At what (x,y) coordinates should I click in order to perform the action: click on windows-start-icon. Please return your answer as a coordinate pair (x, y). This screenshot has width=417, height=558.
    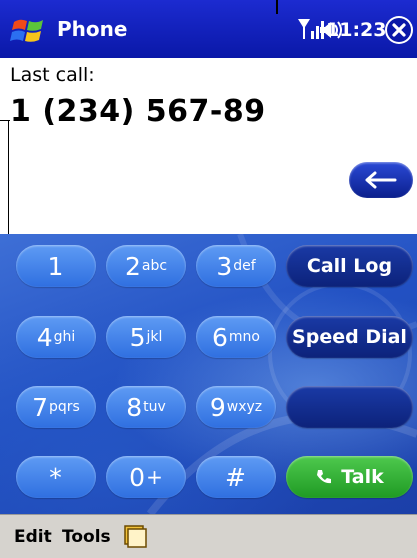
    Looking at the image, I should click on (29, 31).